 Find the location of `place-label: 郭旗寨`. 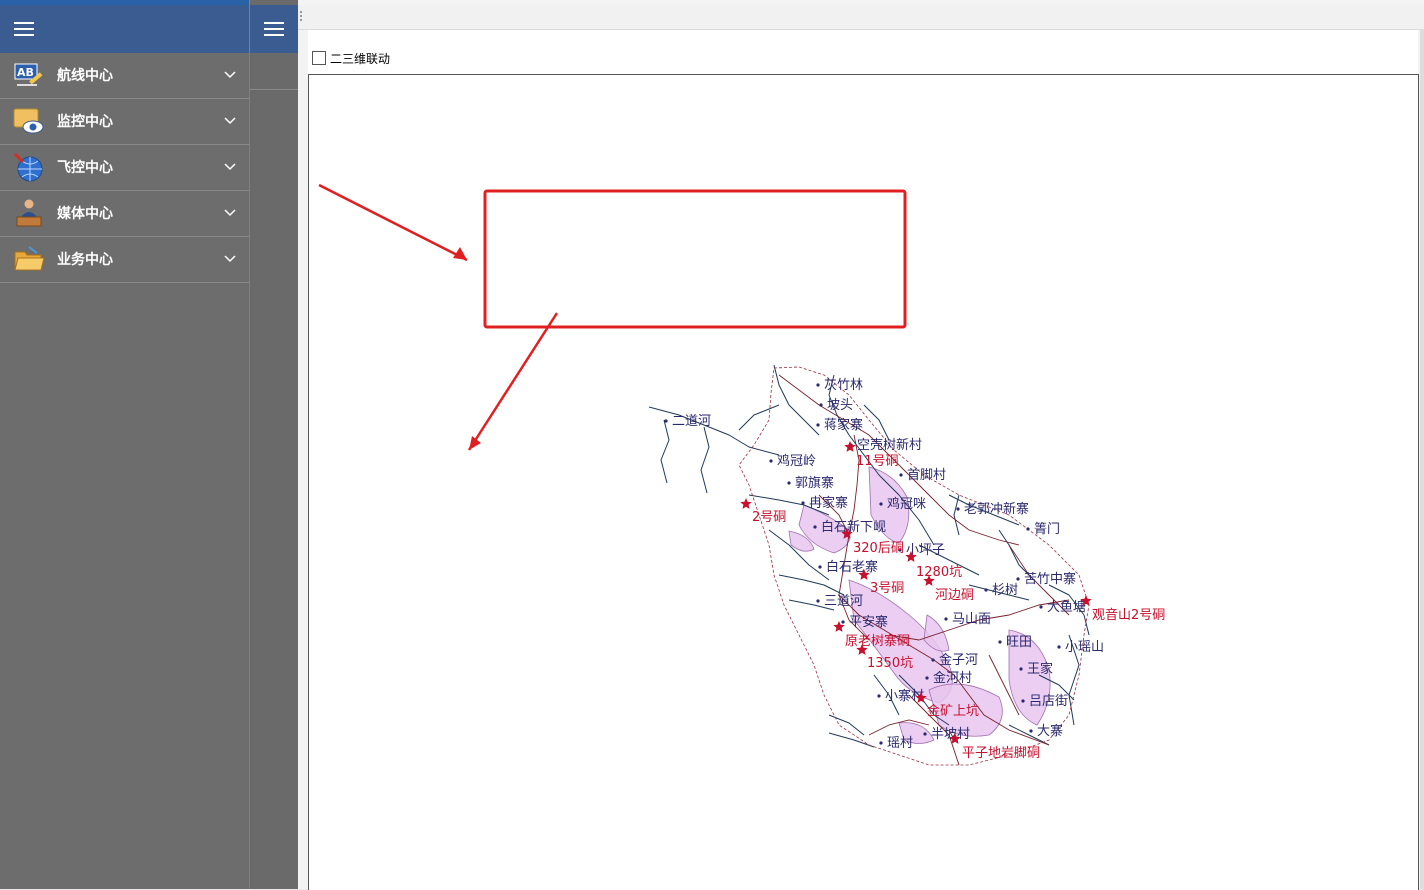

place-label: 郭旗寨 is located at coordinates (814, 483).